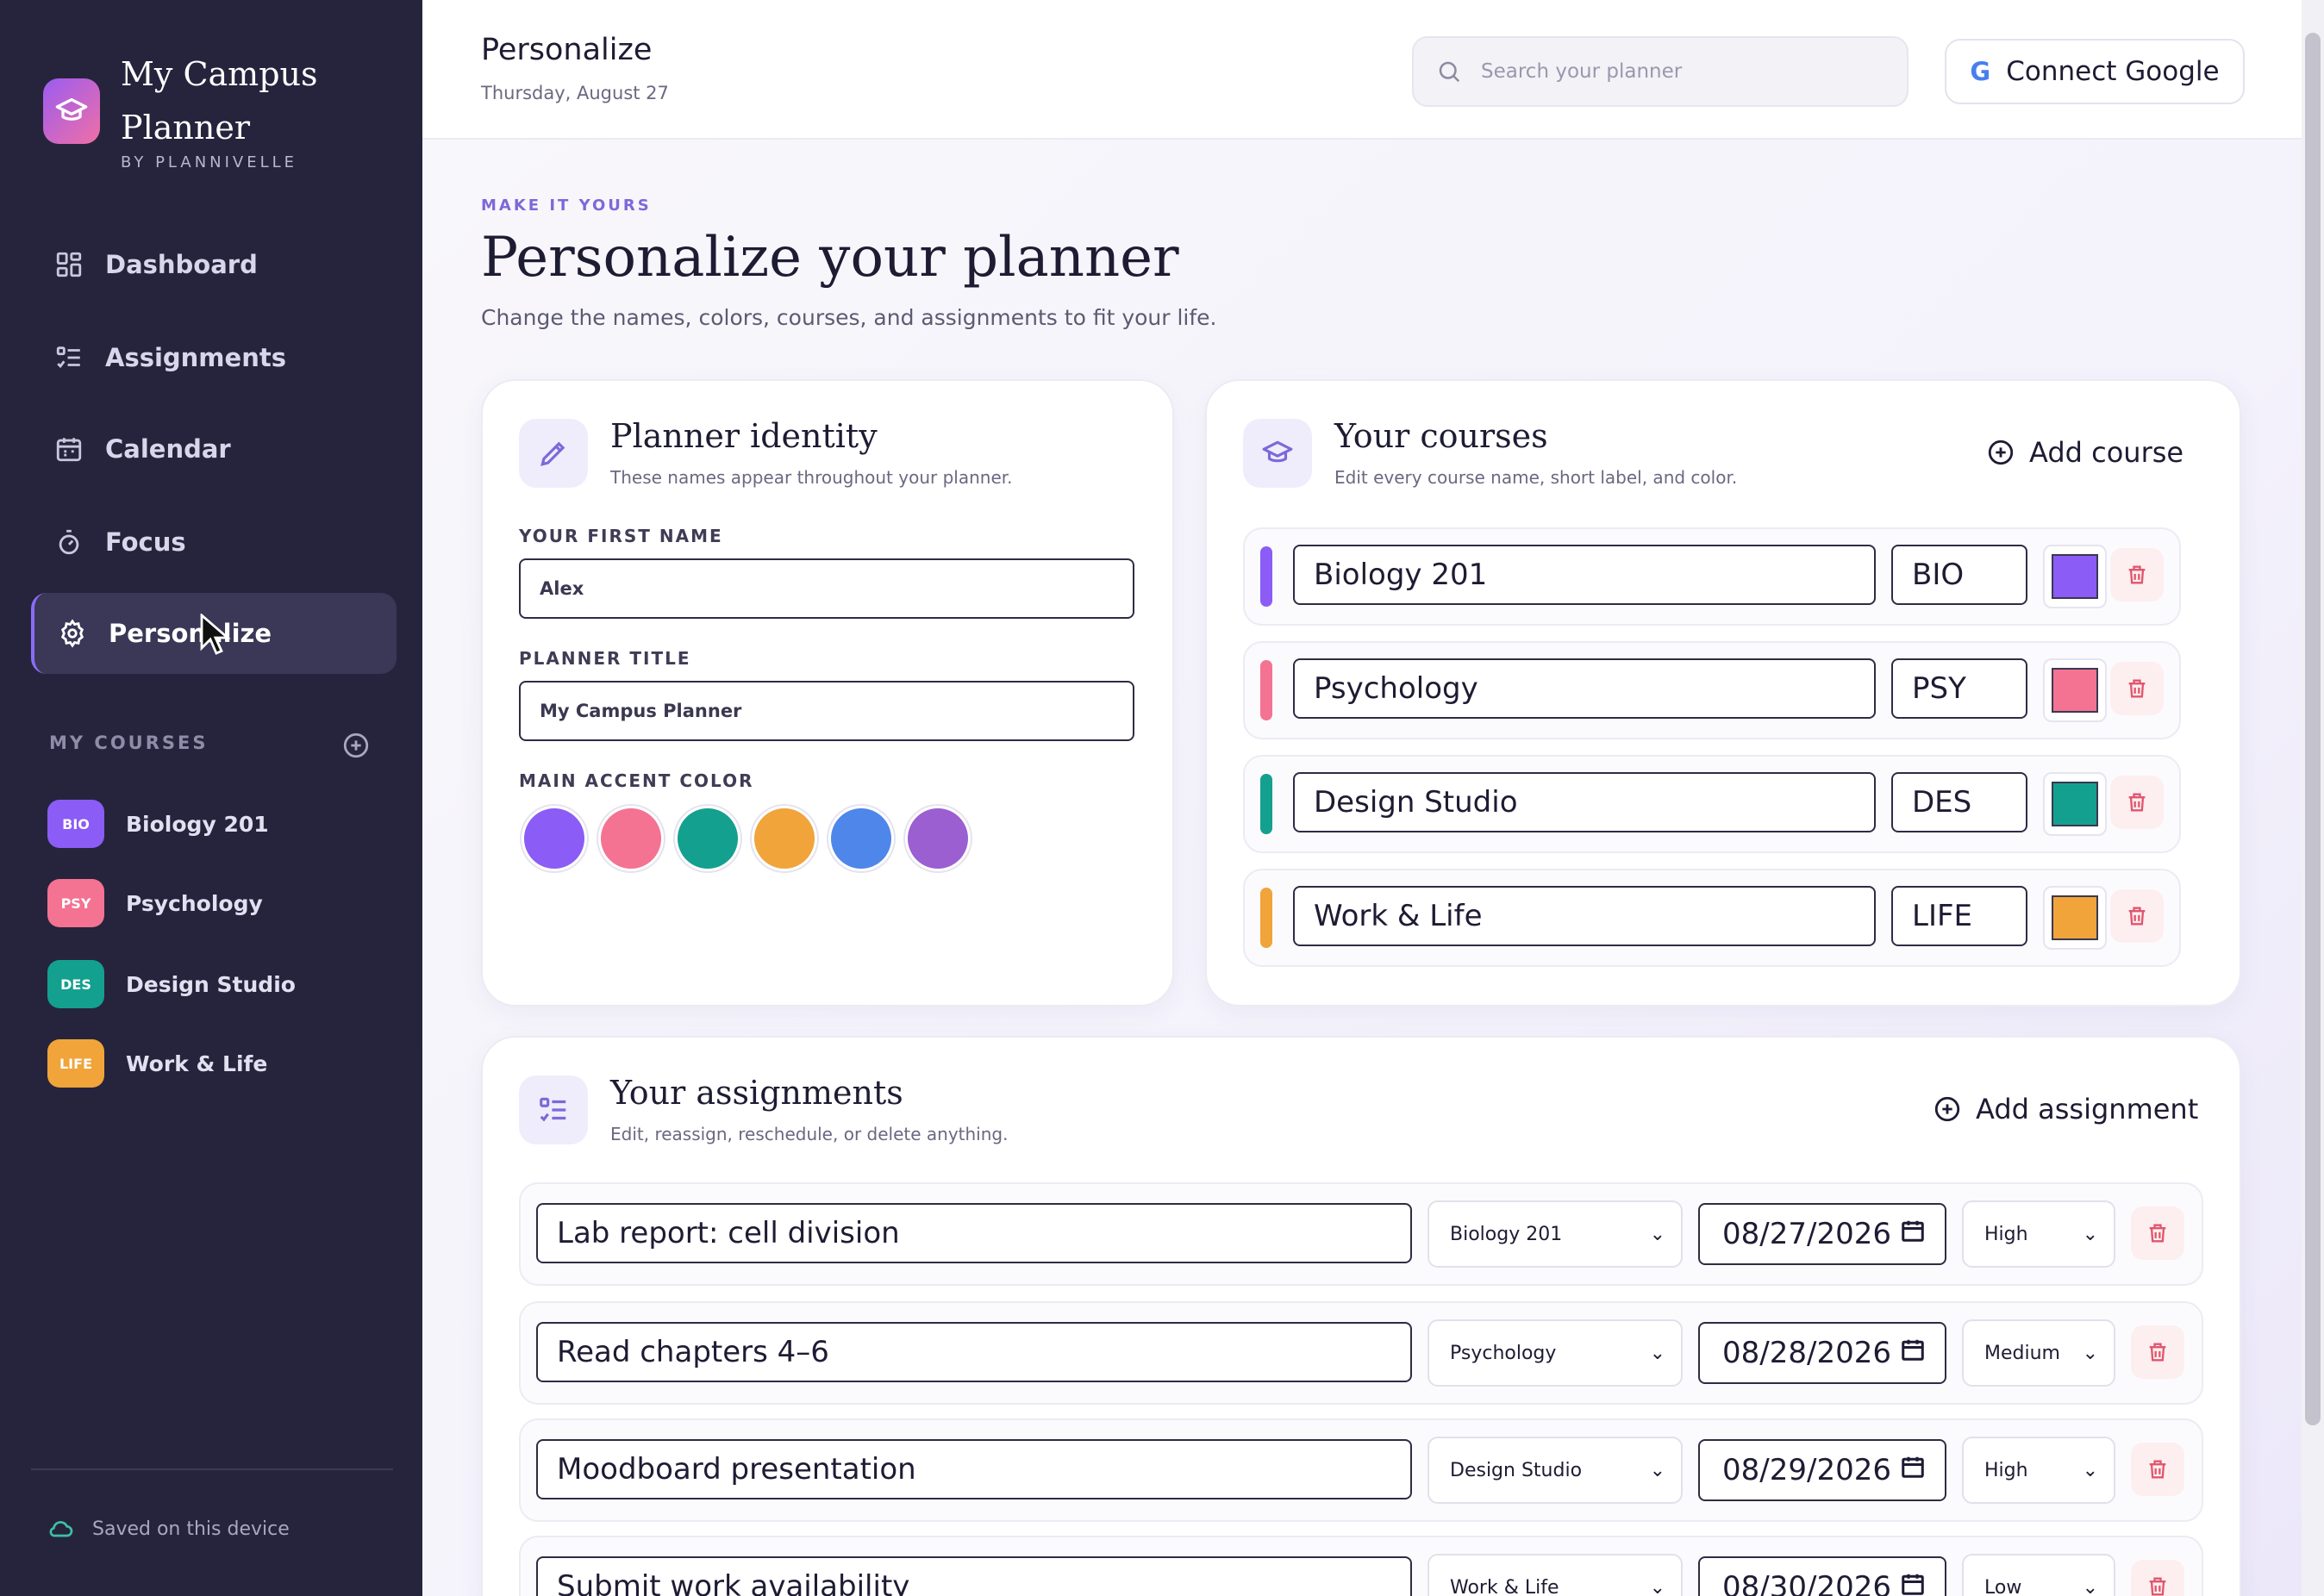 Image resolution: width=2324 pixels, height=1596 pixels. What do you see at coordinates (826, 588) in the screenshot?
I see `first-name-input` at bounding box center [826, 588].